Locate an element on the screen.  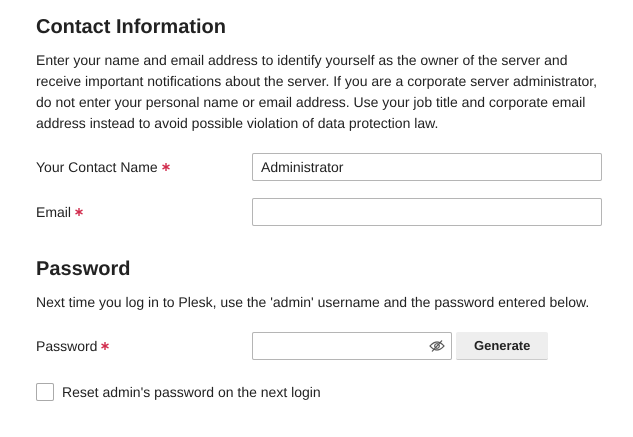
section-heading: Contact Information is located at coordinates (131, 27).